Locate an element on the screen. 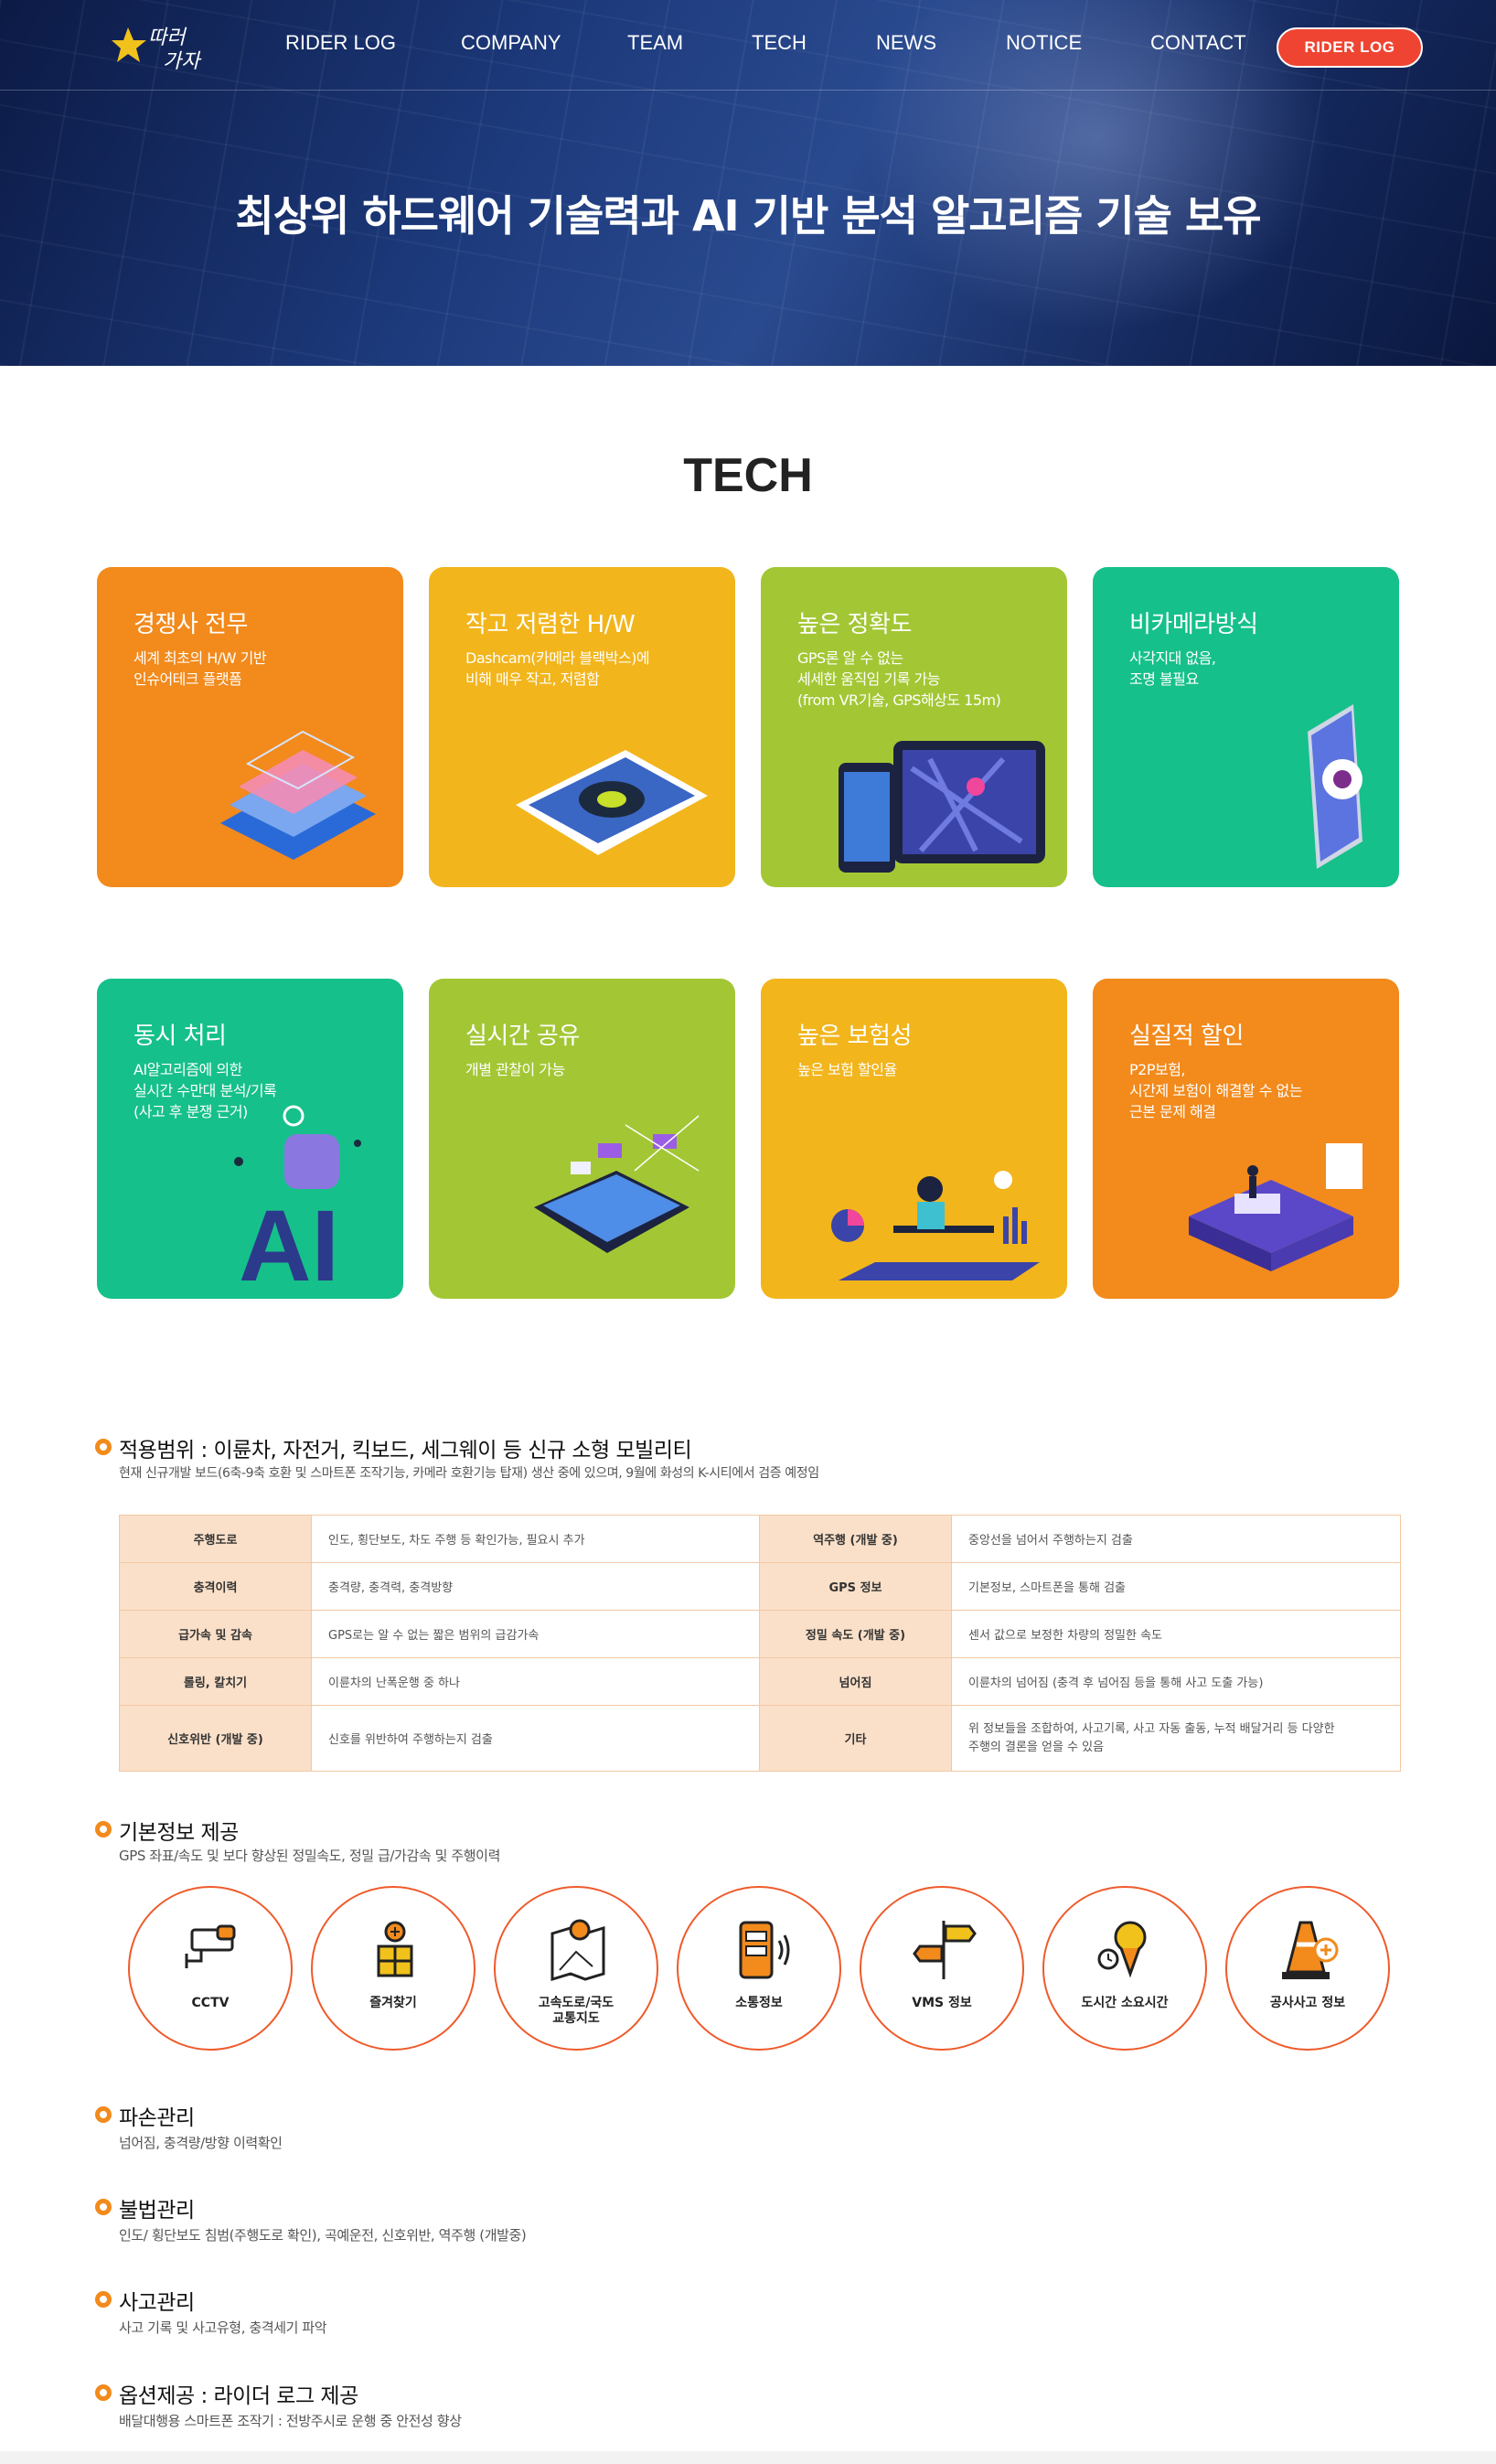  table-key: 기타 is located at coordinates (855, 1738).